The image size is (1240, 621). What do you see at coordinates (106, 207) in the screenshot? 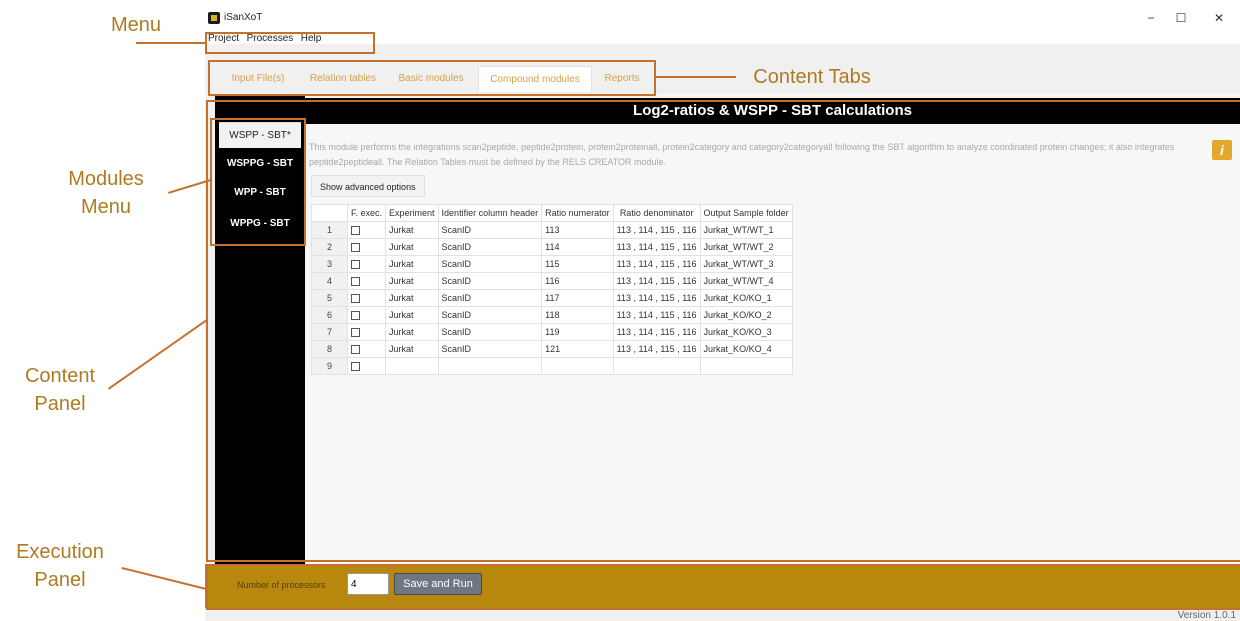
I see `annotation-modules-line2: Menu` at bounding box center [106, 207].